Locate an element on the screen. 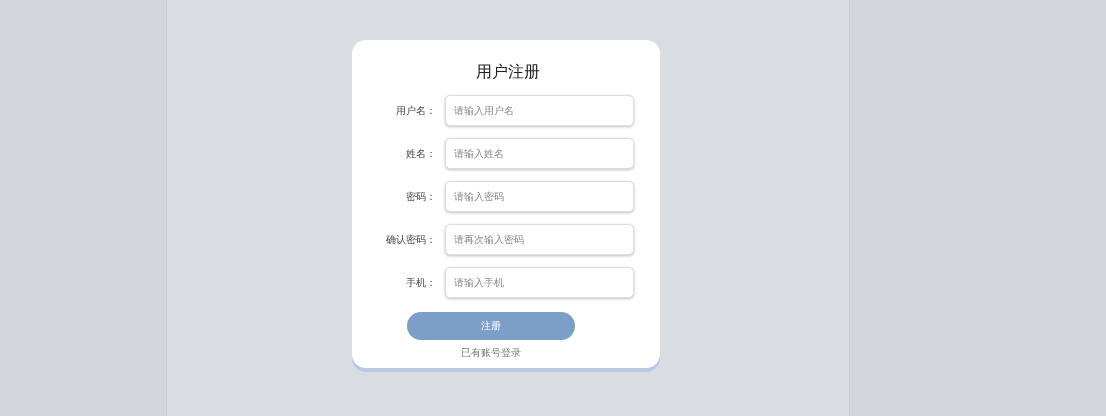 This screenshot has width=1106, height=416. input-field: 请输入姓名 is located at coordinates (539, 153).